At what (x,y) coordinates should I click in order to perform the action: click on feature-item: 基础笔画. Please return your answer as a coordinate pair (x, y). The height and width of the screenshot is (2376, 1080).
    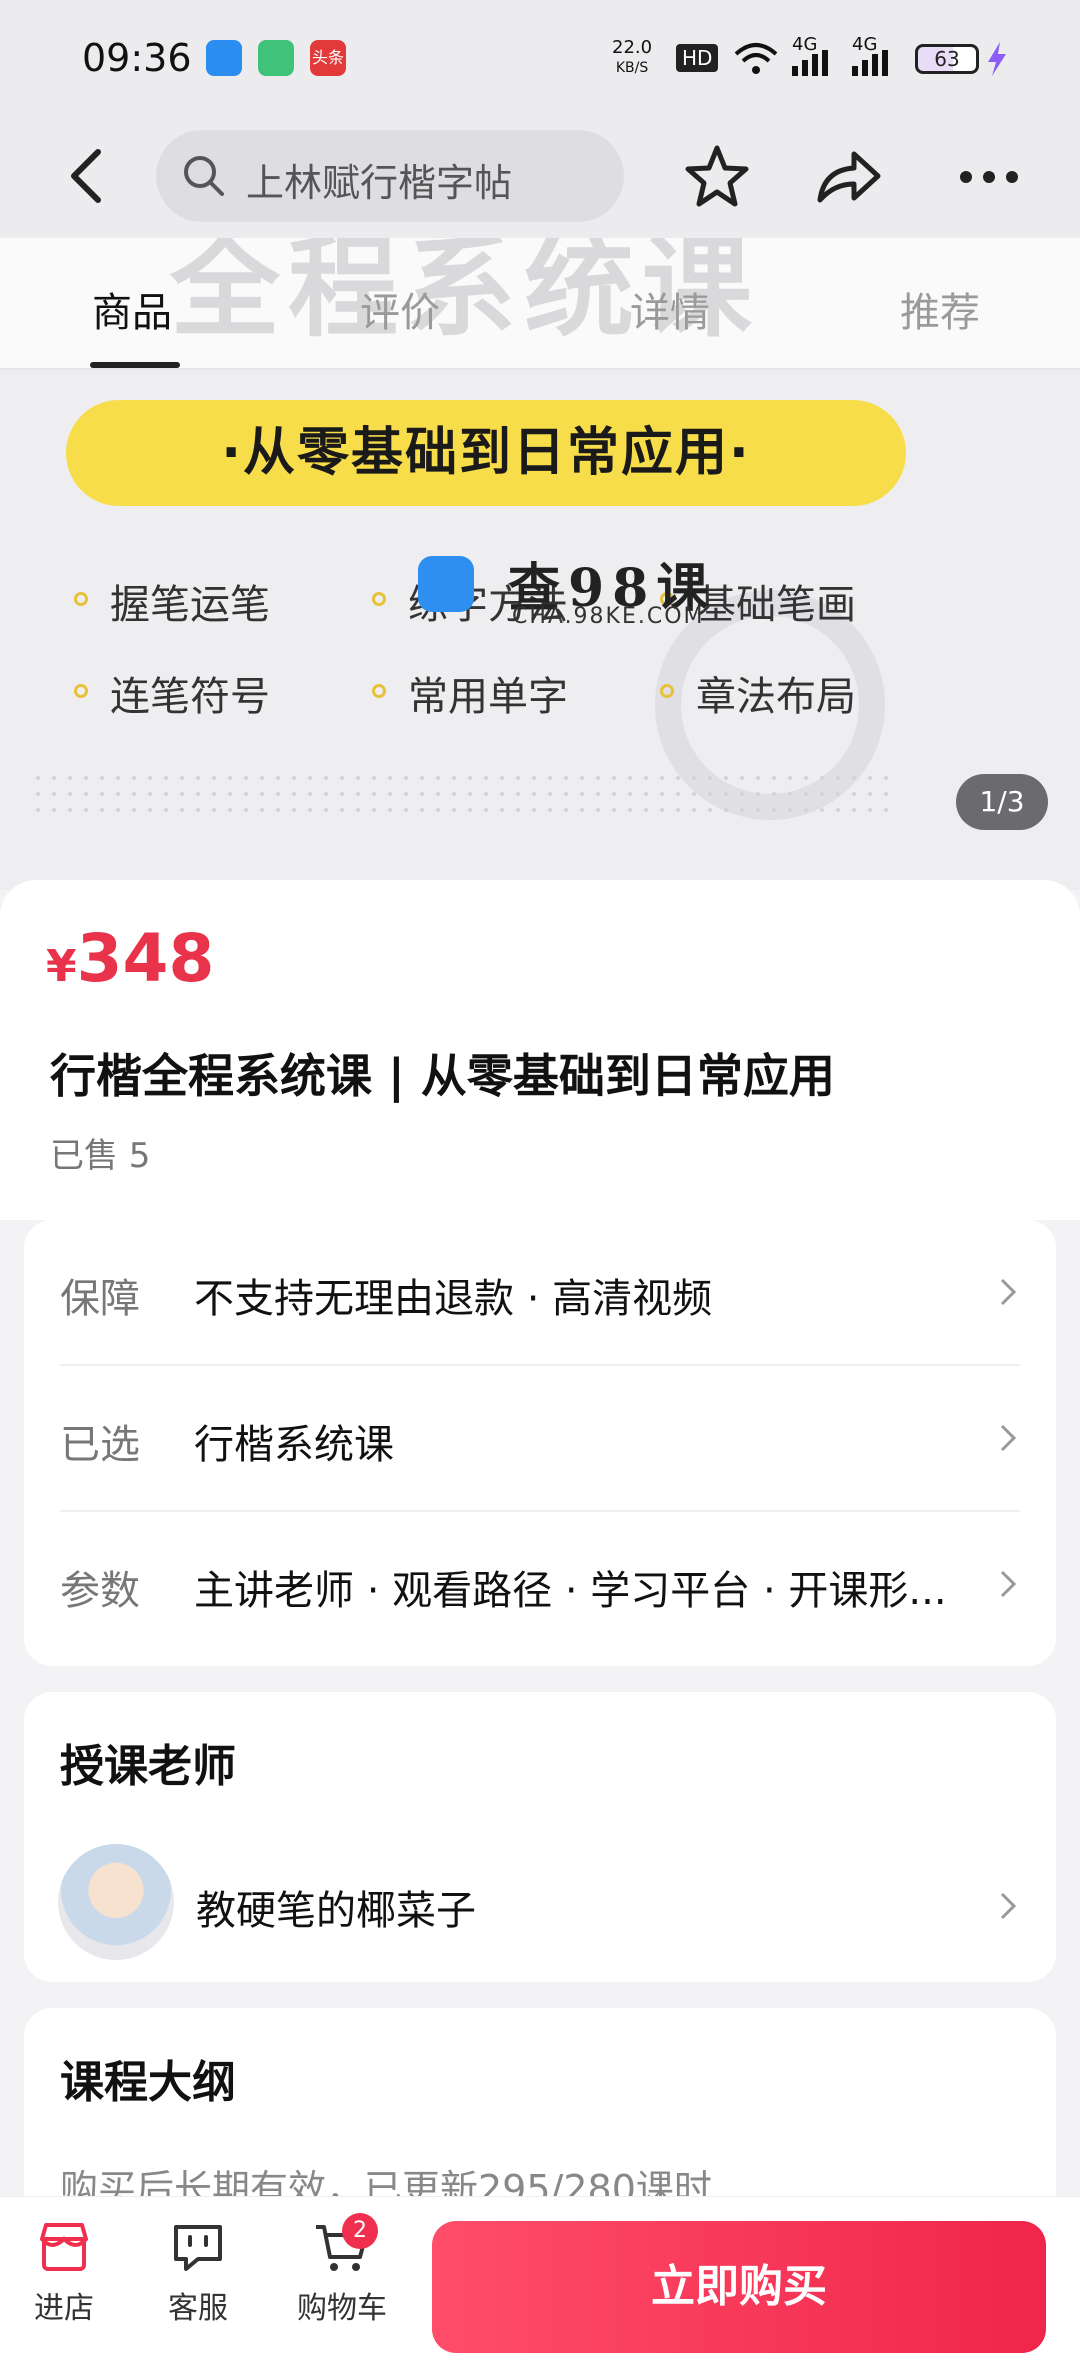
    Looking at the image, I should click on (776, 605).